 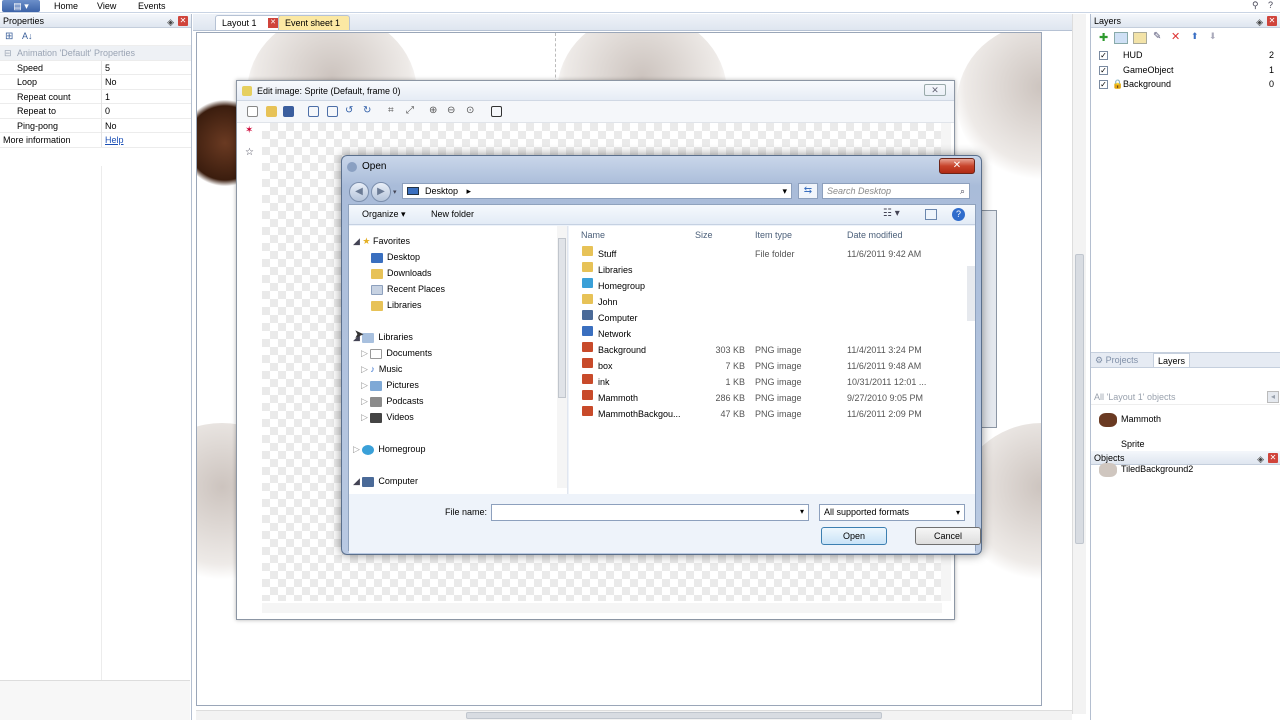 What do you see at coordinates (1185, 397) in the screenshot?
I see `objects-filter: All 'Layout 1' objects ◂` at bounding box center [1185, 397].